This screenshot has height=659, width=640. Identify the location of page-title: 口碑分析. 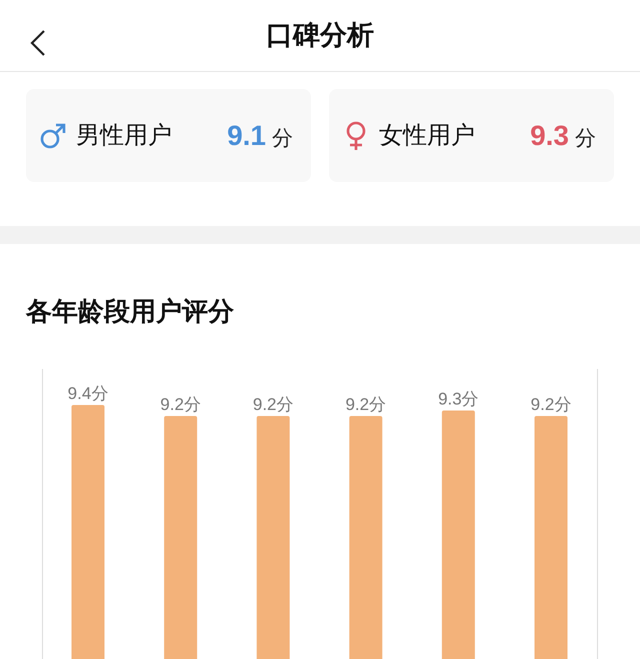
(320, 35).